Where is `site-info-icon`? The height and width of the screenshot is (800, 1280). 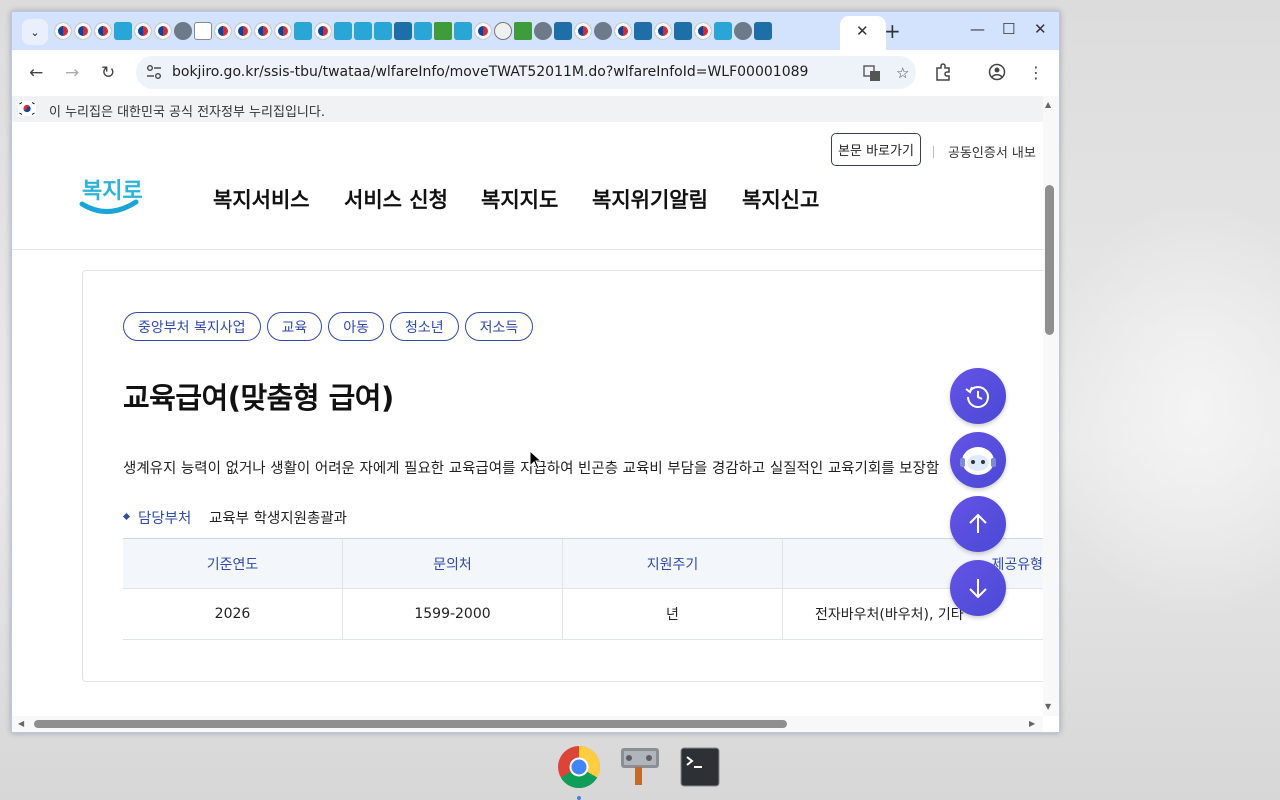
site-info-icon is located at coordinates (154, 72).